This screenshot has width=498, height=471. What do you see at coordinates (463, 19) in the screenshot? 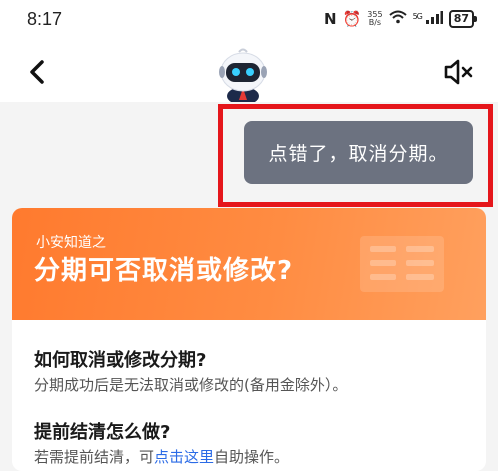
I see `battery-indicator: 87` at bounding box center [463, 19].